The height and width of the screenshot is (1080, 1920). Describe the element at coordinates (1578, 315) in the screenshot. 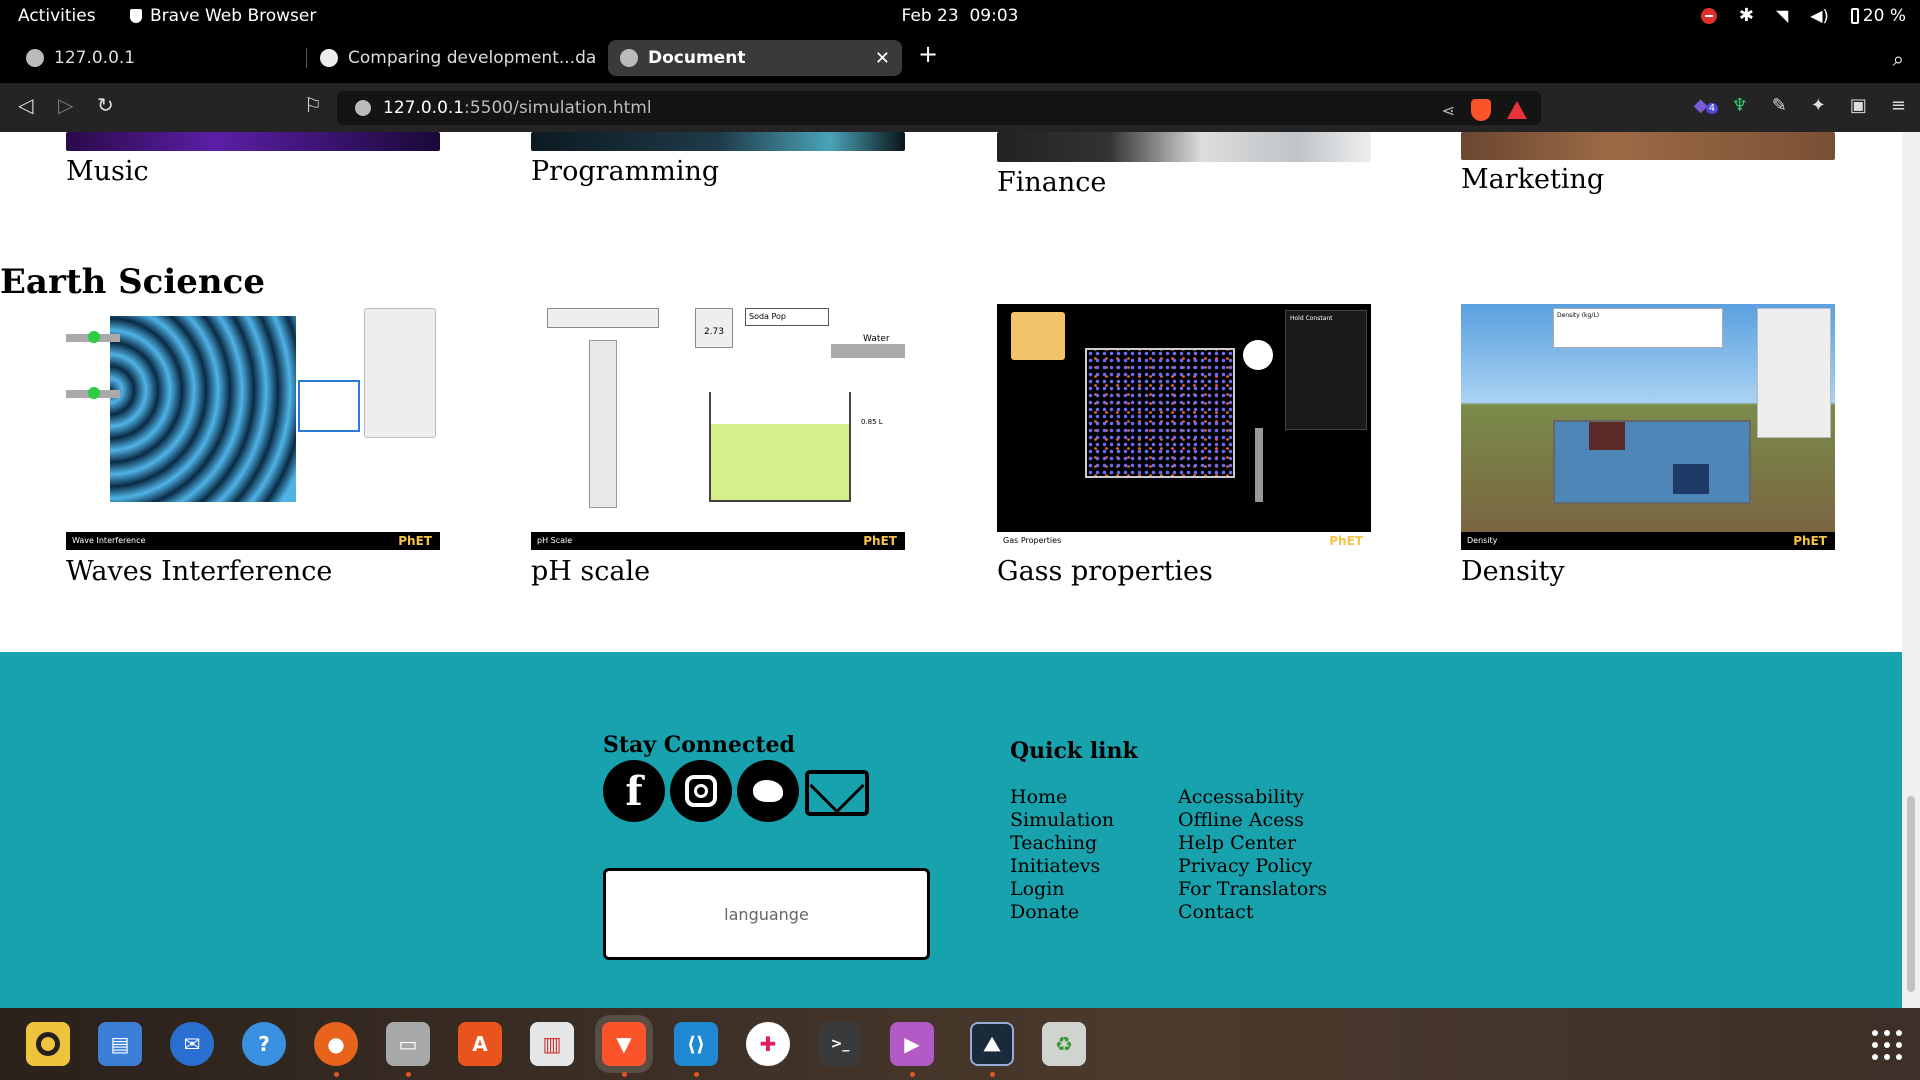

I see `density-title: Density (kg/L)` at that location.